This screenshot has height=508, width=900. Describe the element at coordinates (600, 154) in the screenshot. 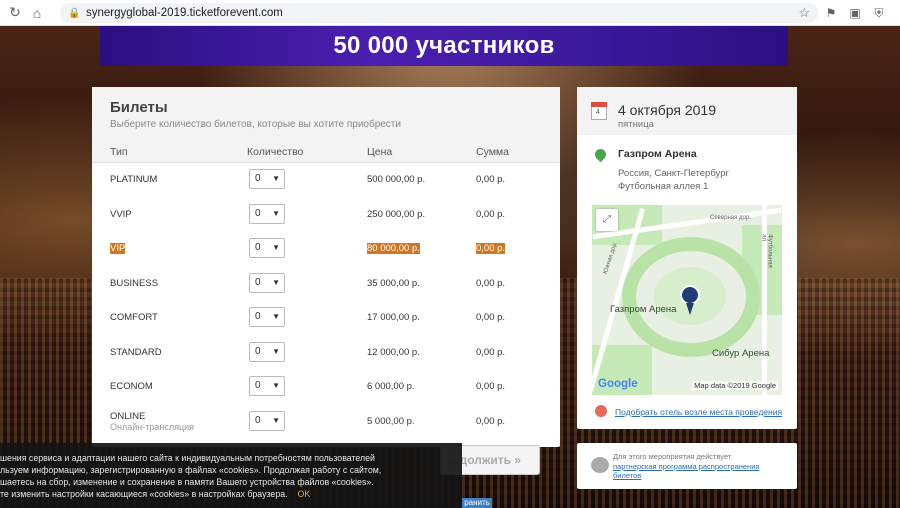

I see `location-pin-icon` at that location.